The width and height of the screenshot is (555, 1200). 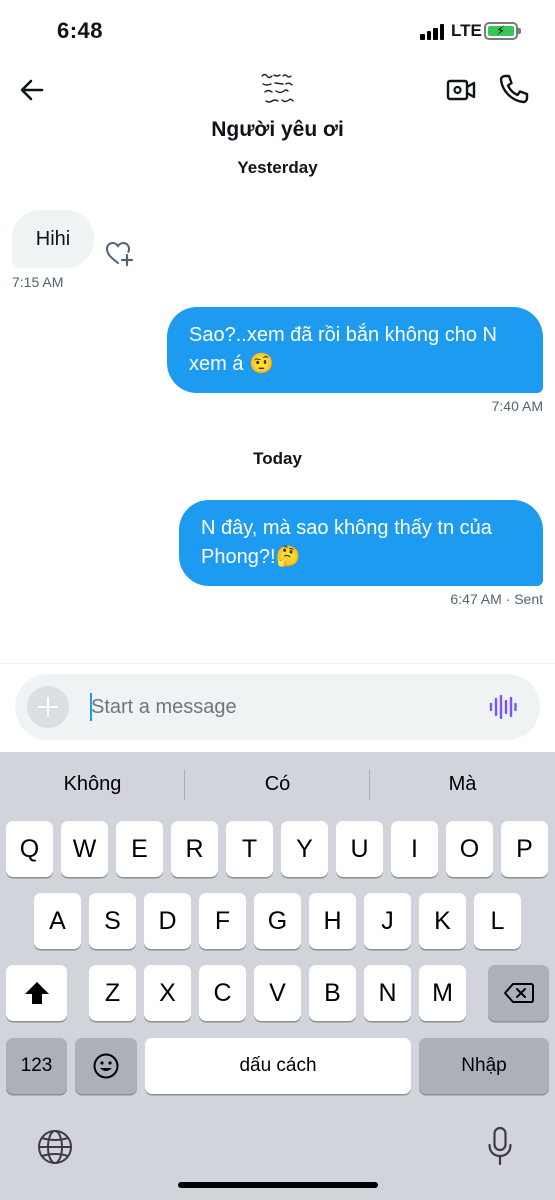 I want to click on date-separator-today: Today, so click(x=277, y=458).